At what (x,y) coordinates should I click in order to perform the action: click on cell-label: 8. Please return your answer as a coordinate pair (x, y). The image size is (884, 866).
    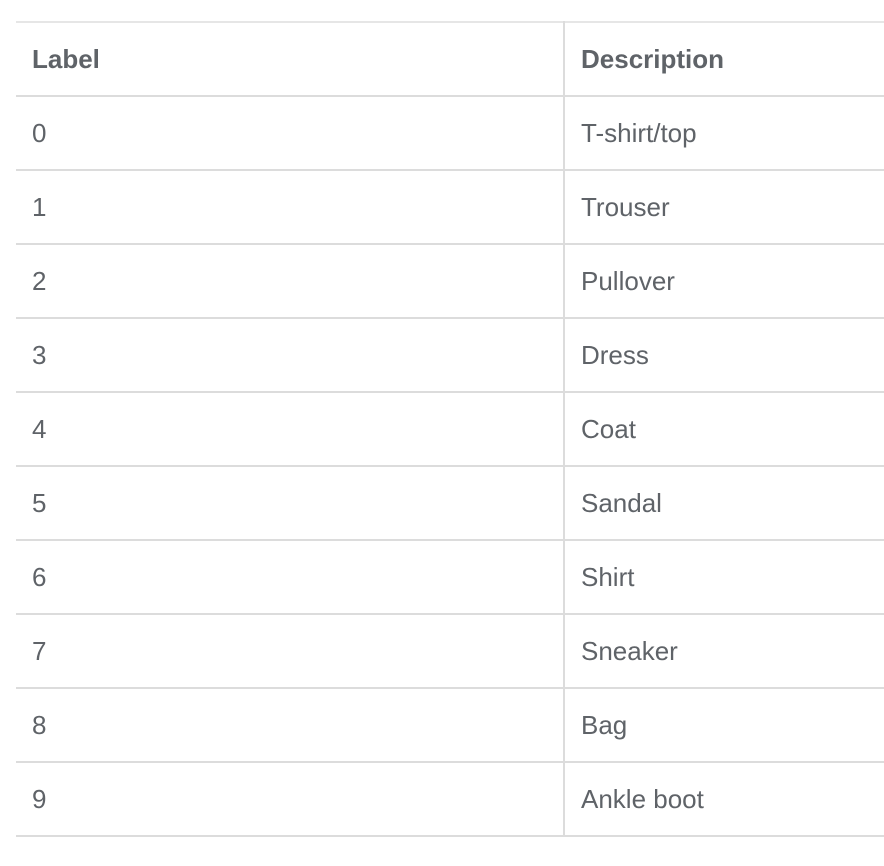
    Looking at the image, I should click on (290, 725).